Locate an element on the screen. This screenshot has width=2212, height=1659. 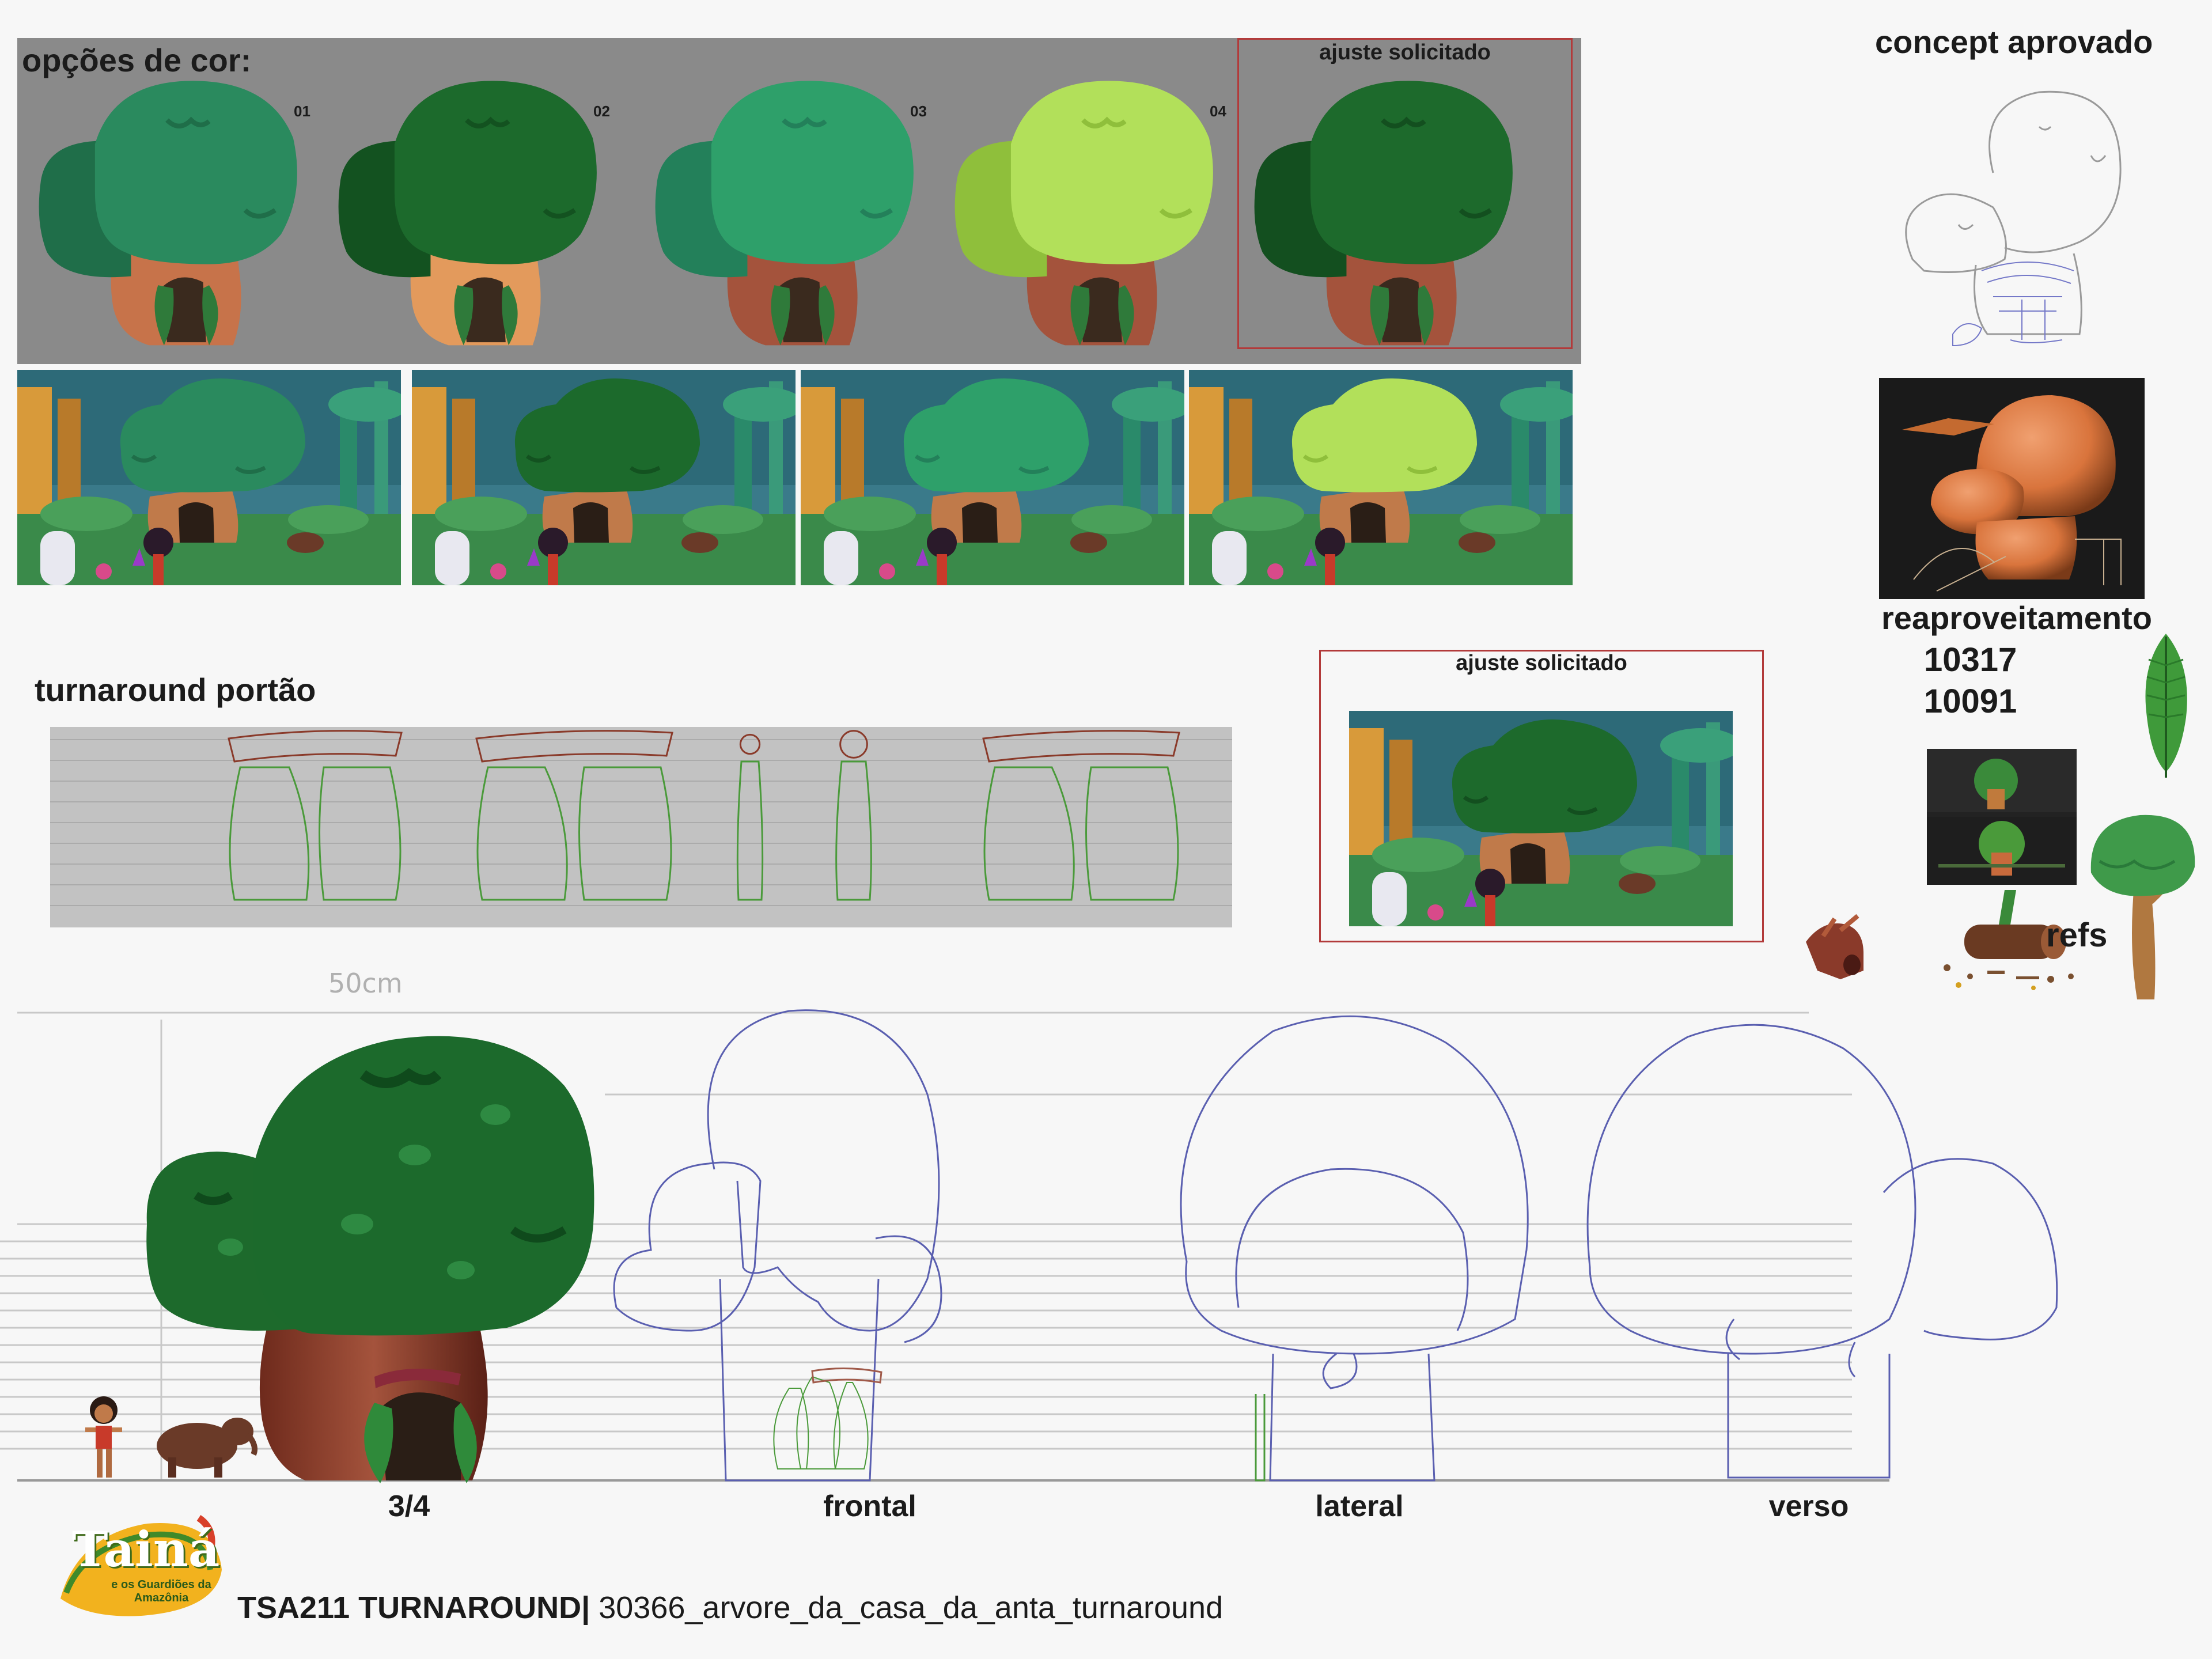
view-label-verso: verso is located at coordinates (1808, 1506).